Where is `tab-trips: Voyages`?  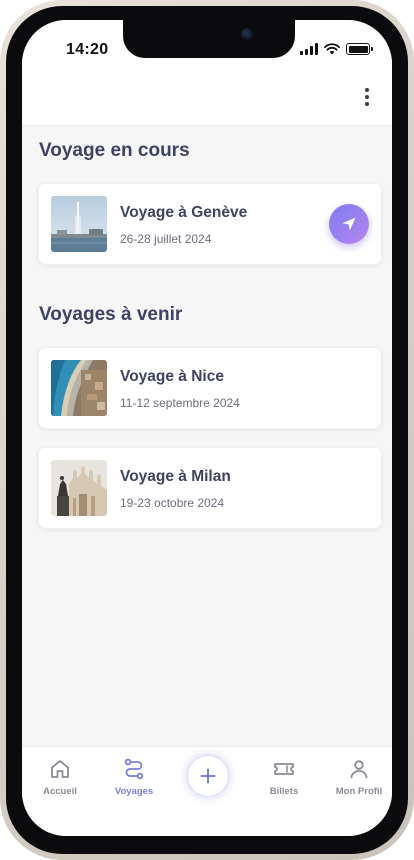 tab-trips: Voyages is located at coordinates (134, 777).